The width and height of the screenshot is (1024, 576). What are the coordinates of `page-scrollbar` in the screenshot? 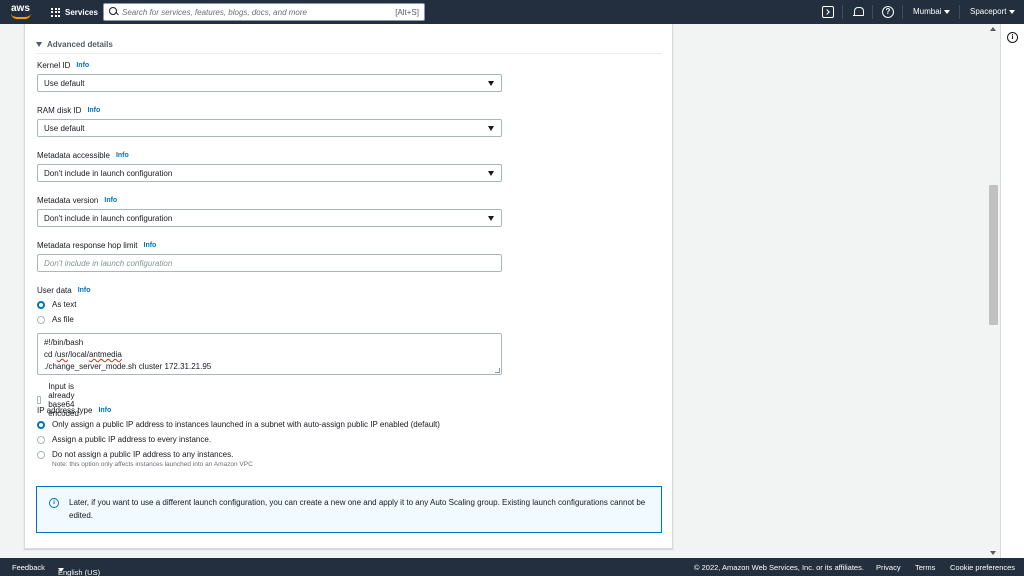 It's located at (993, 291).